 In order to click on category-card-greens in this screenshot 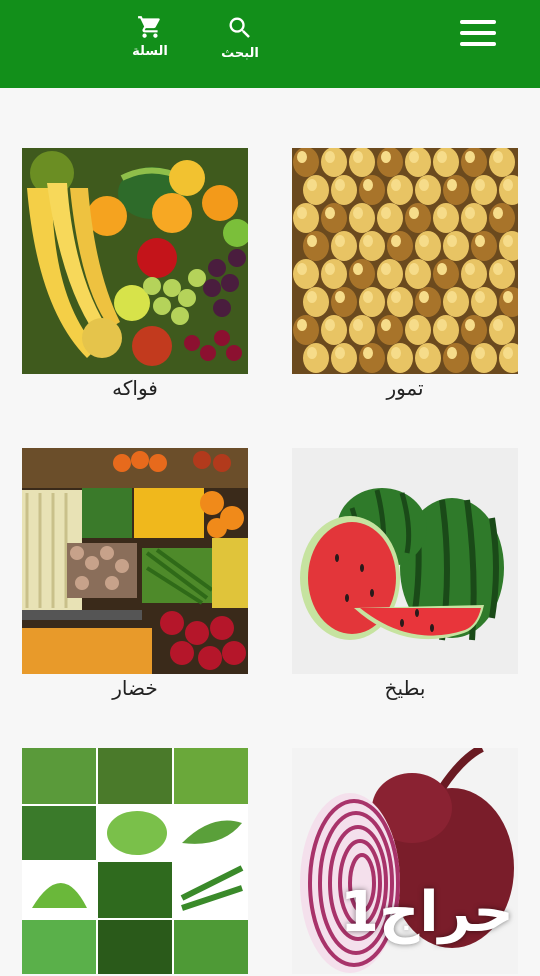, I will do `click(135, 862)`.